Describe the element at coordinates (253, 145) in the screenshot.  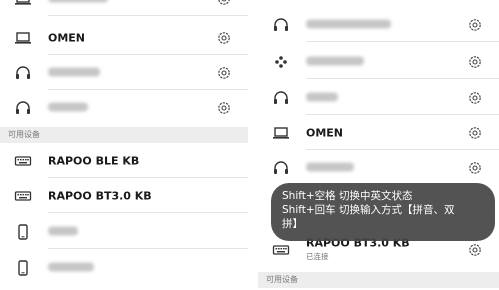
I see `panel-separator` at that location.